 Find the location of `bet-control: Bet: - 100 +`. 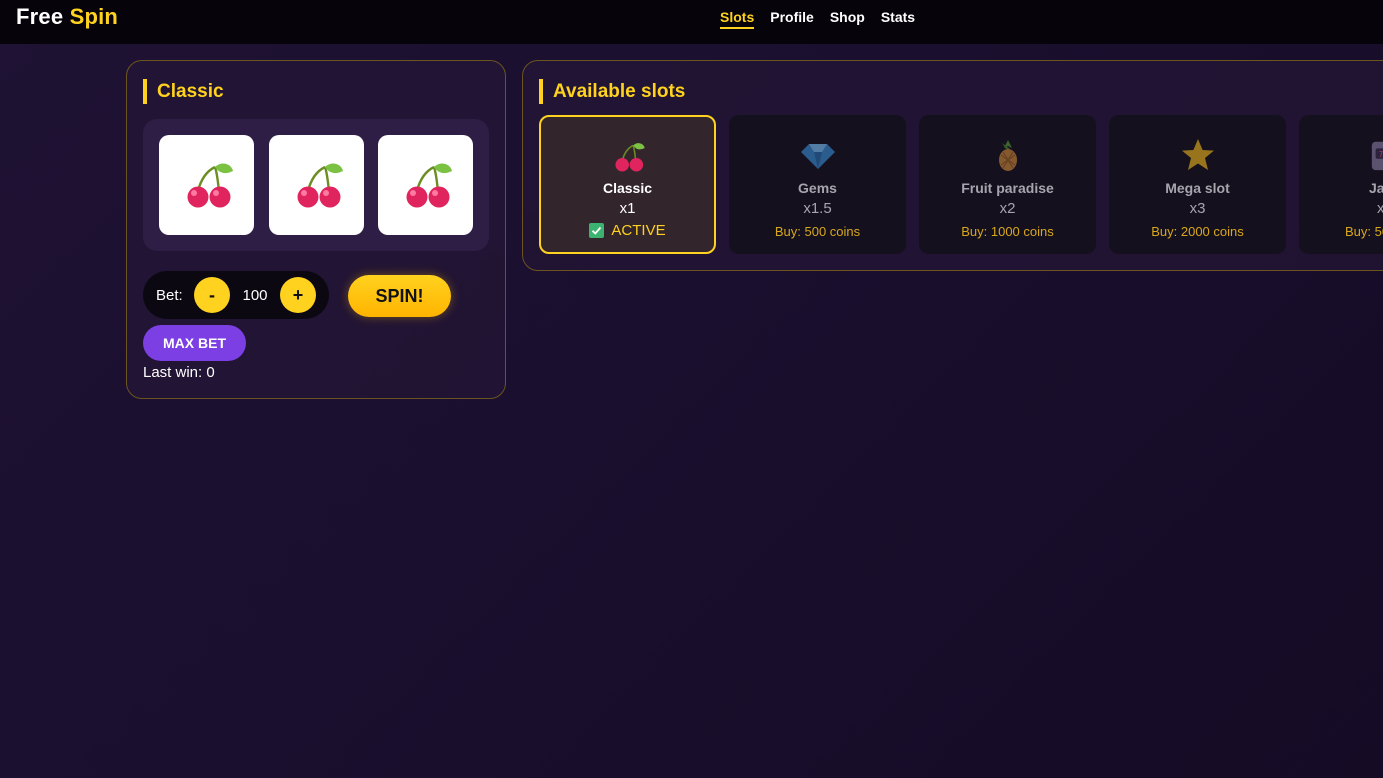

bet-control: Bet: - 100 + is located at coordinates (236, 295).